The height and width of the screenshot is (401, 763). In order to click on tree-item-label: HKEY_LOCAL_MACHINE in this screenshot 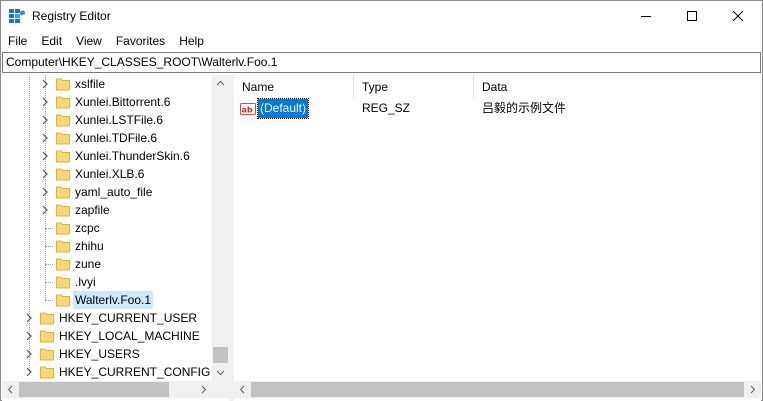, I will do `click(129, 336)`.